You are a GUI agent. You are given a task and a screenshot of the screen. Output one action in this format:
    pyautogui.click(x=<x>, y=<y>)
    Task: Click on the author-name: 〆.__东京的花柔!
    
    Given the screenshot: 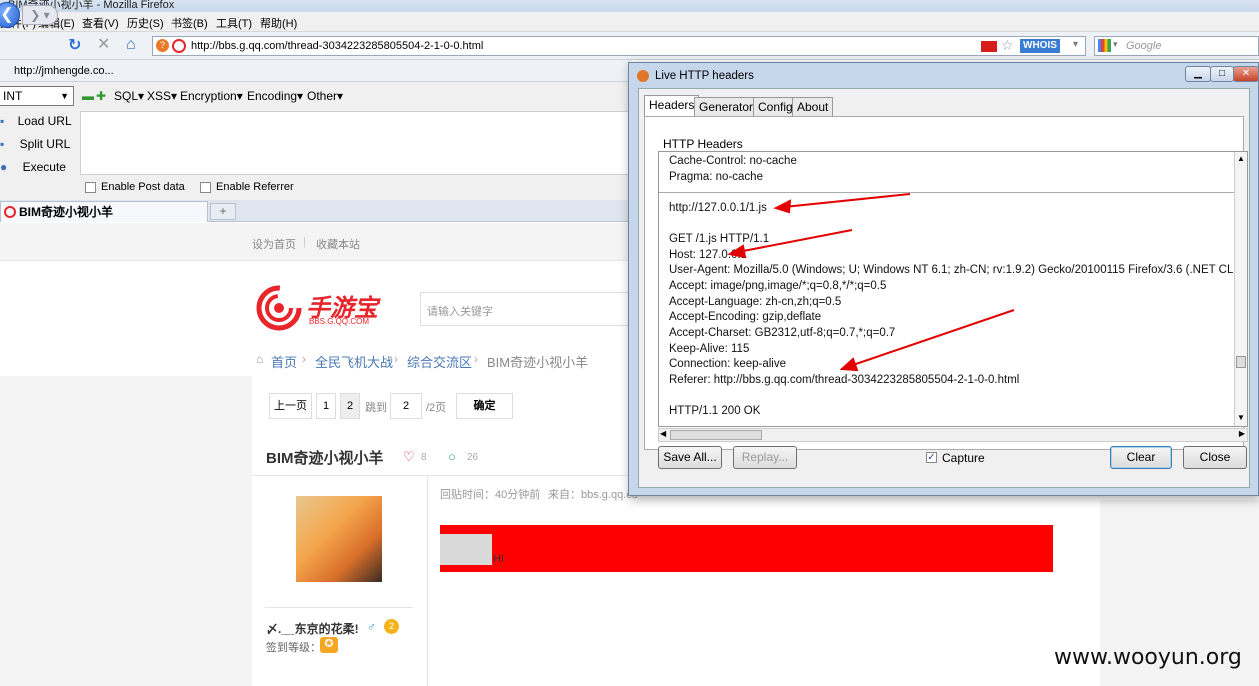 What is the action you would take?
    pyautogui.click(x=312, y=628)
    